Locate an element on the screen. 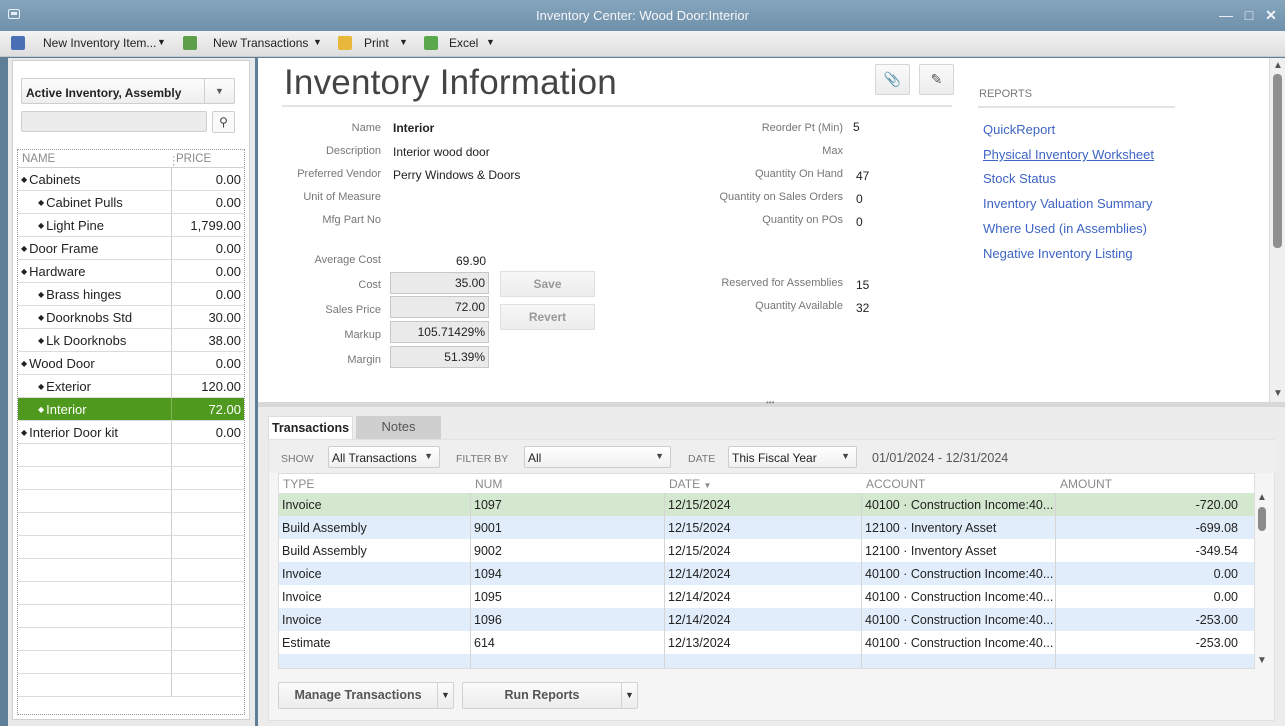 This screenshot has width=1285, height=726. item-row: ◆ Wood Door 0.00 is located at coordinates (131, 363).